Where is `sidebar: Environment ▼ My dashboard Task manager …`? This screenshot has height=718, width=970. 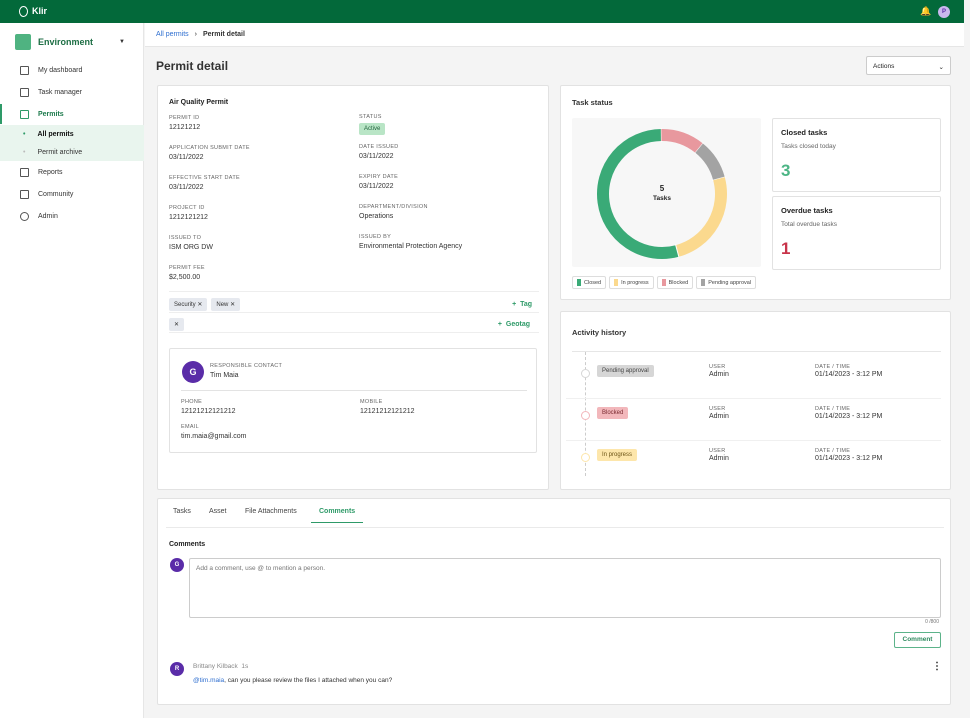
sidebar: Environment ▼ My dashboard Task manager … is located at coordinates (72, 370).